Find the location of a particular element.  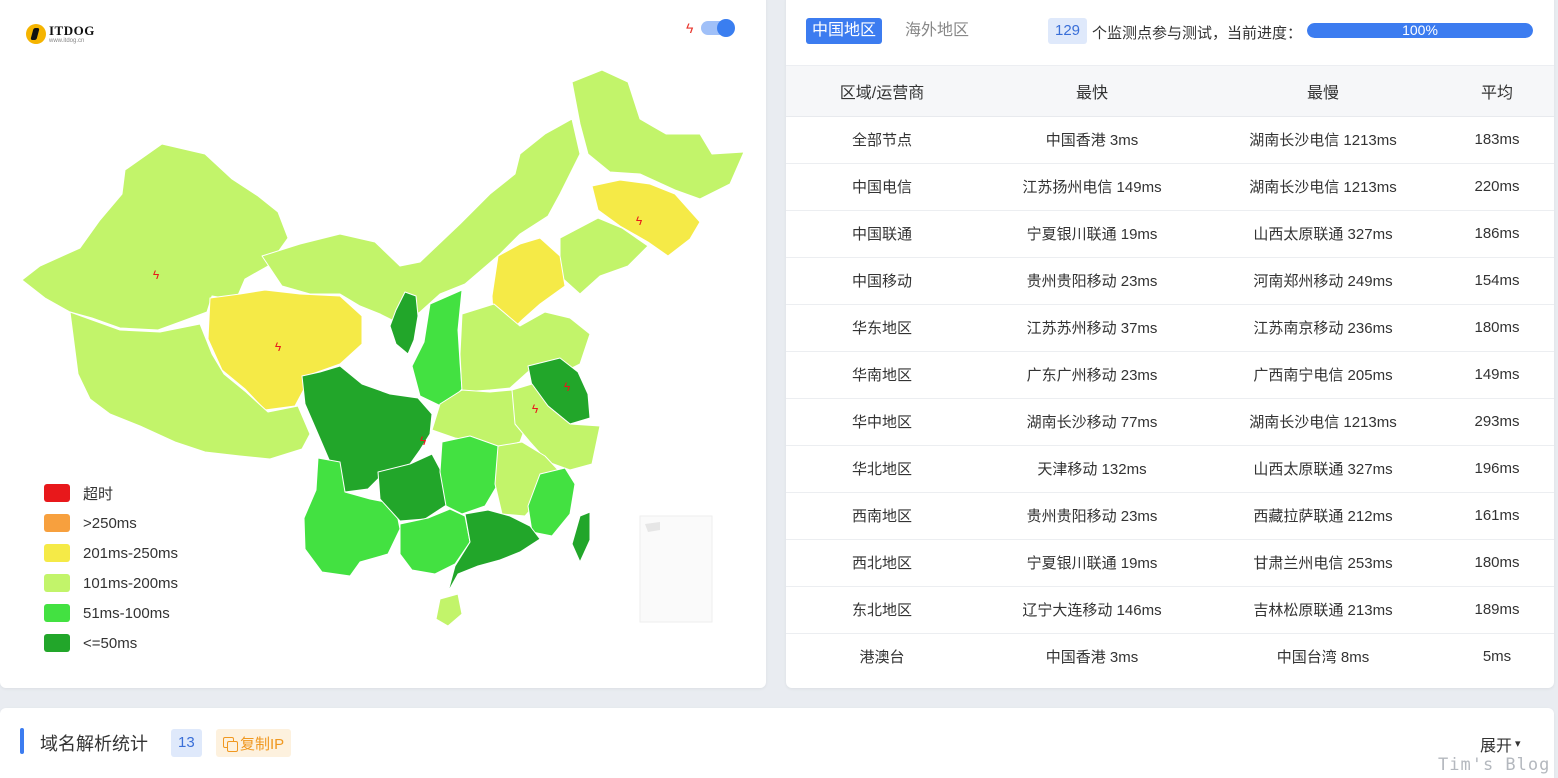

copy-ip-button: 复制IP is located at coordinates (254, 743).